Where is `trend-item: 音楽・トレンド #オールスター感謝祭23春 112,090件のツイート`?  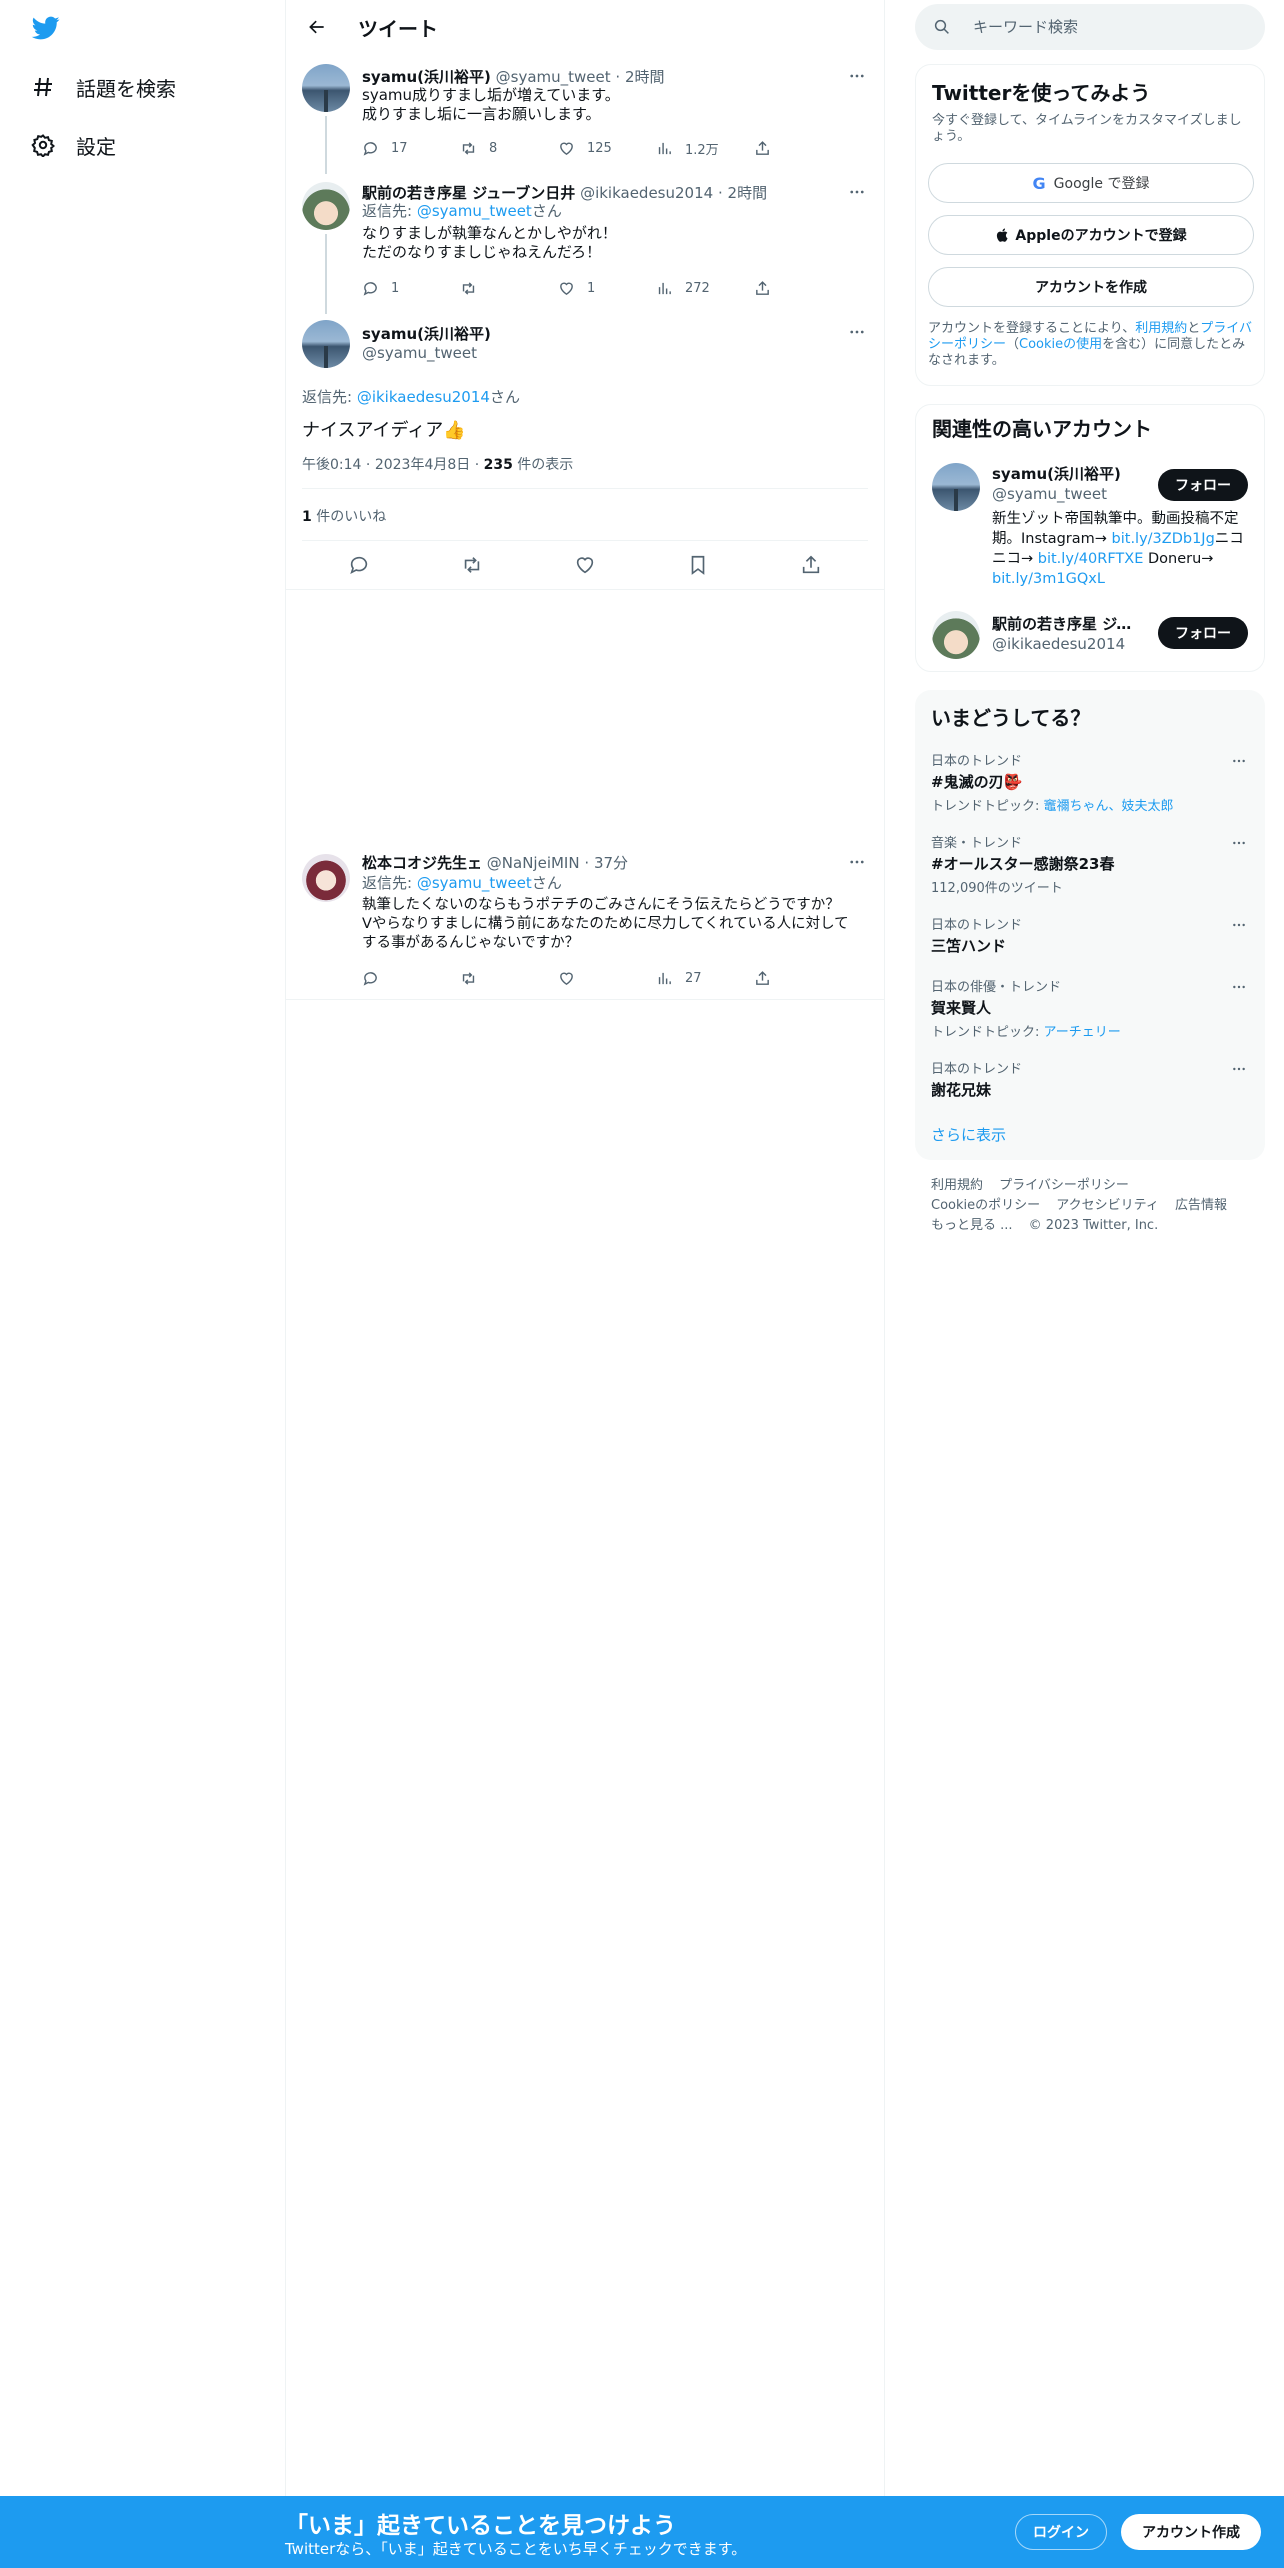 trend-item: 音楽・トレンド #オールスター感謝祭23春 112,090件のツイート is located at coordinates (1090, 864).